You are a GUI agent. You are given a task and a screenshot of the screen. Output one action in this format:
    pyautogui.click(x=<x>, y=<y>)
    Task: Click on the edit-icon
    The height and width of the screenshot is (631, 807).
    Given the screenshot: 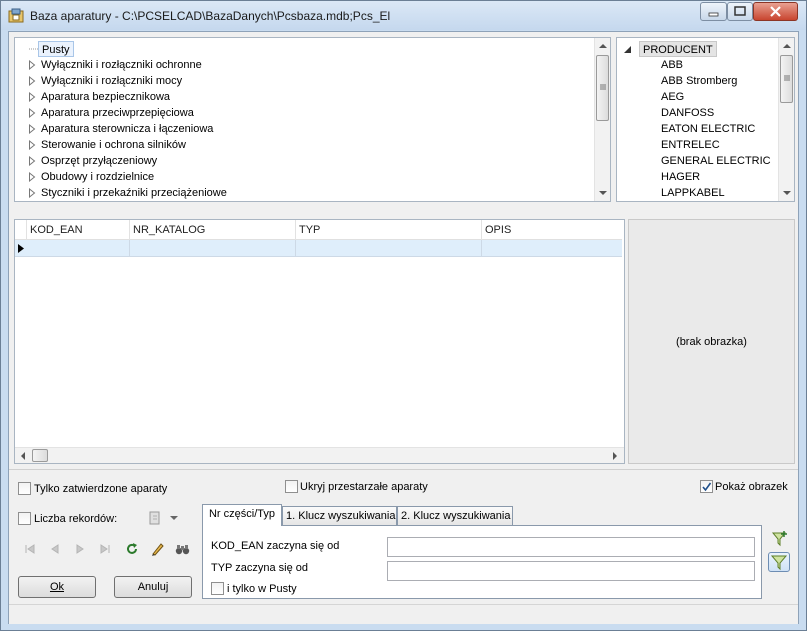 What is the action you would take?
    pyautogui.click(x=157, y=549)
    